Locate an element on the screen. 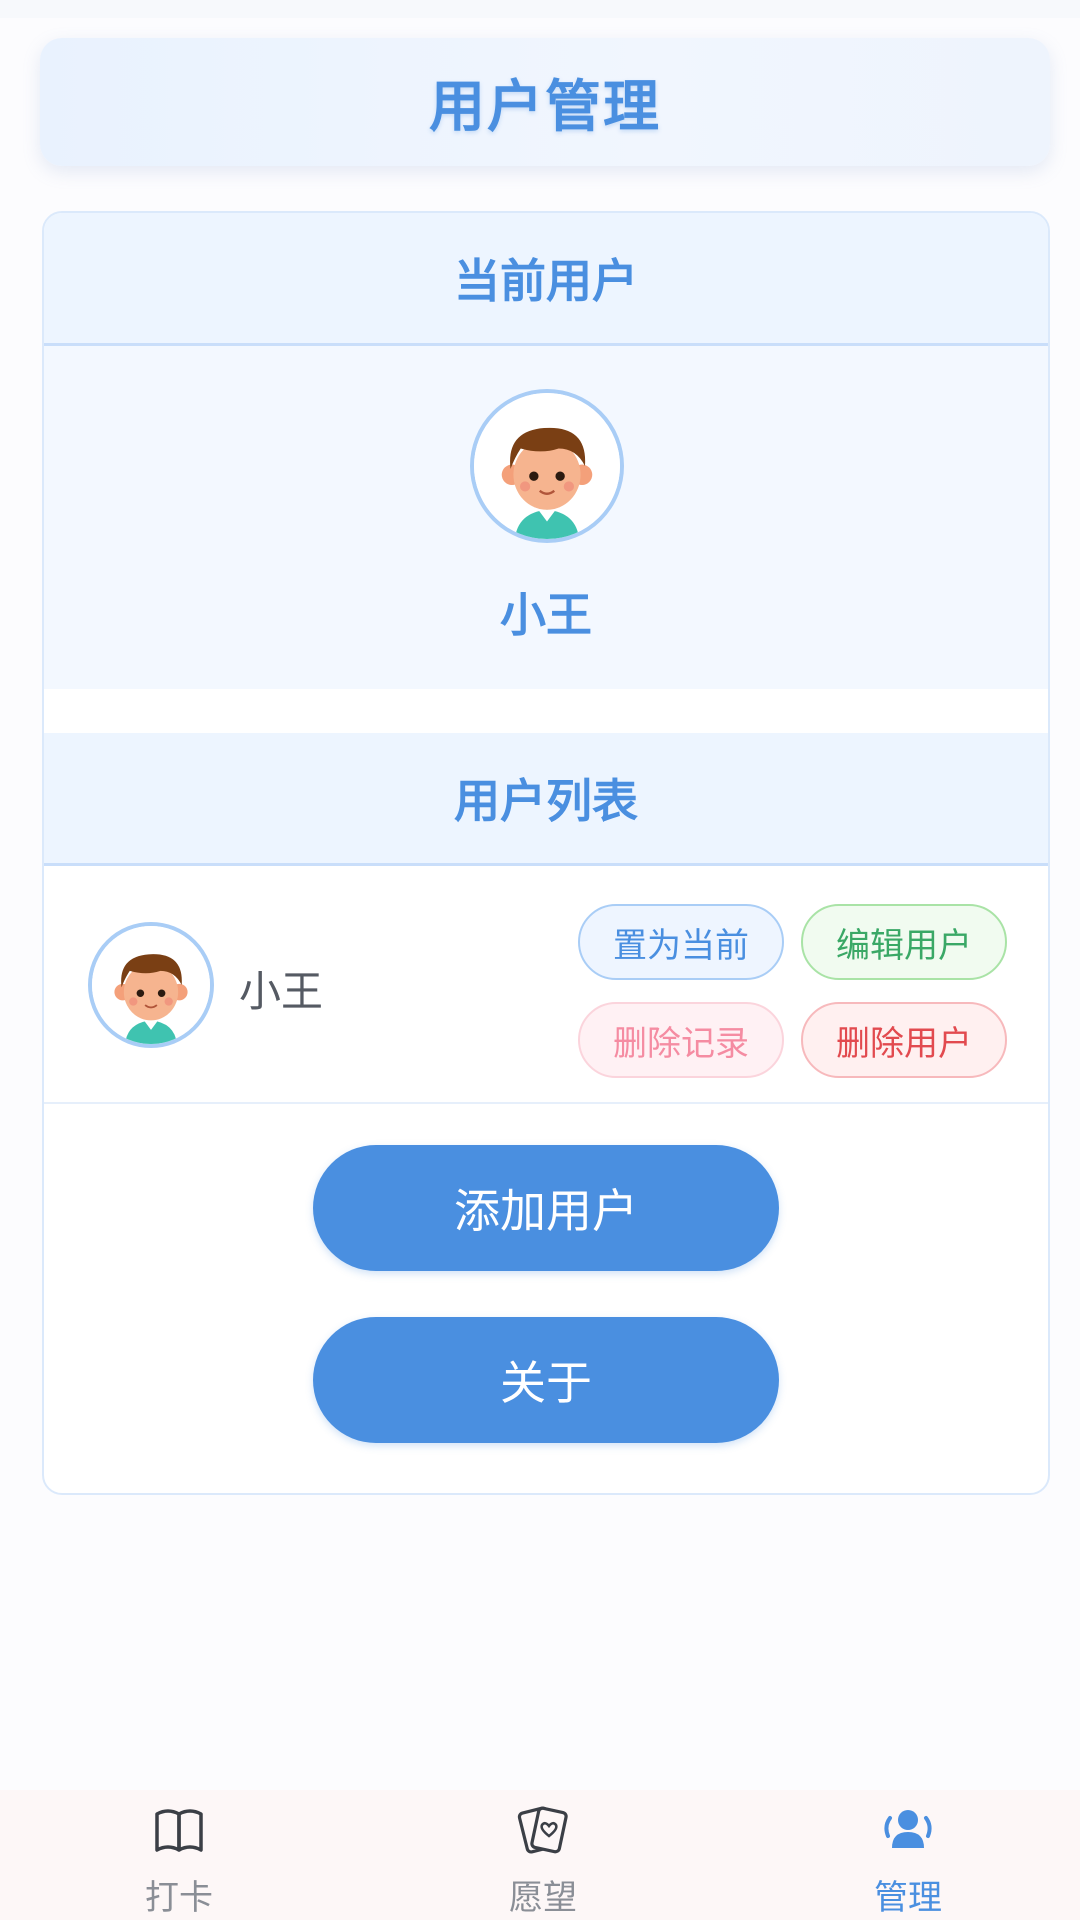 Image resolution: width=1080 pixels, height=1920 pixels. tab-wish-label: 愿望 is located at coordinates (543, 1898).